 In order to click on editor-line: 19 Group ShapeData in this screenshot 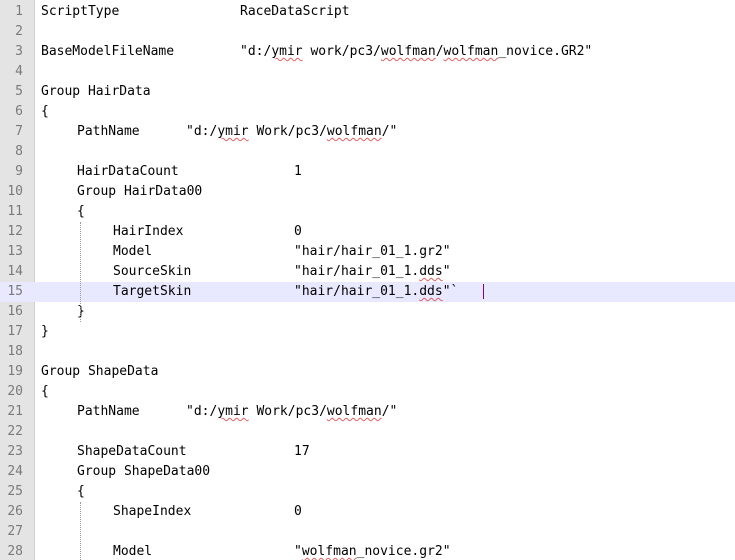, I will do `click(367, 372)`.